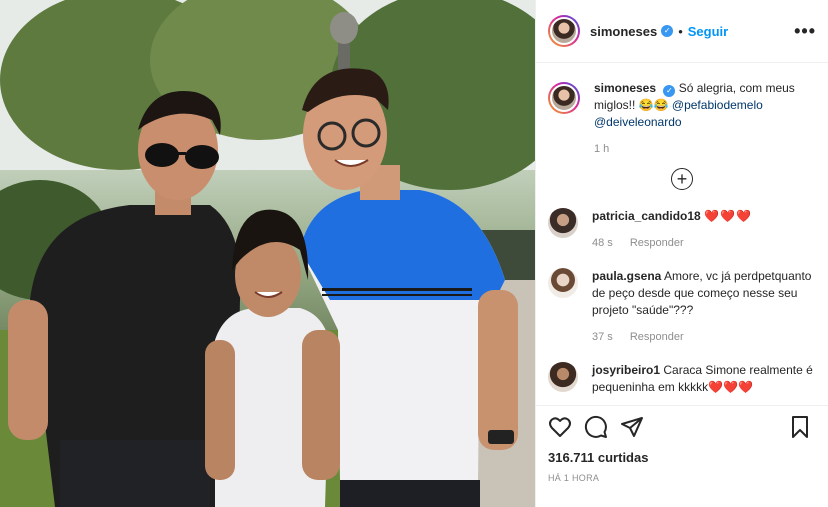 This screenshot has height=507, width=828. Describe the element at coordinates (728, 216) in the screenshot. I see `comment-text: ❤️❤️❤️` at that location.